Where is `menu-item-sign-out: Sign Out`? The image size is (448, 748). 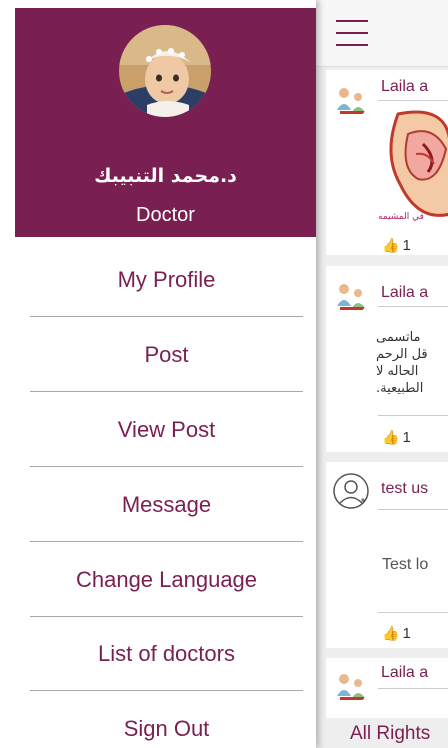 menu-item-sign-out: Sign Out is located at coordinates (166, 720).